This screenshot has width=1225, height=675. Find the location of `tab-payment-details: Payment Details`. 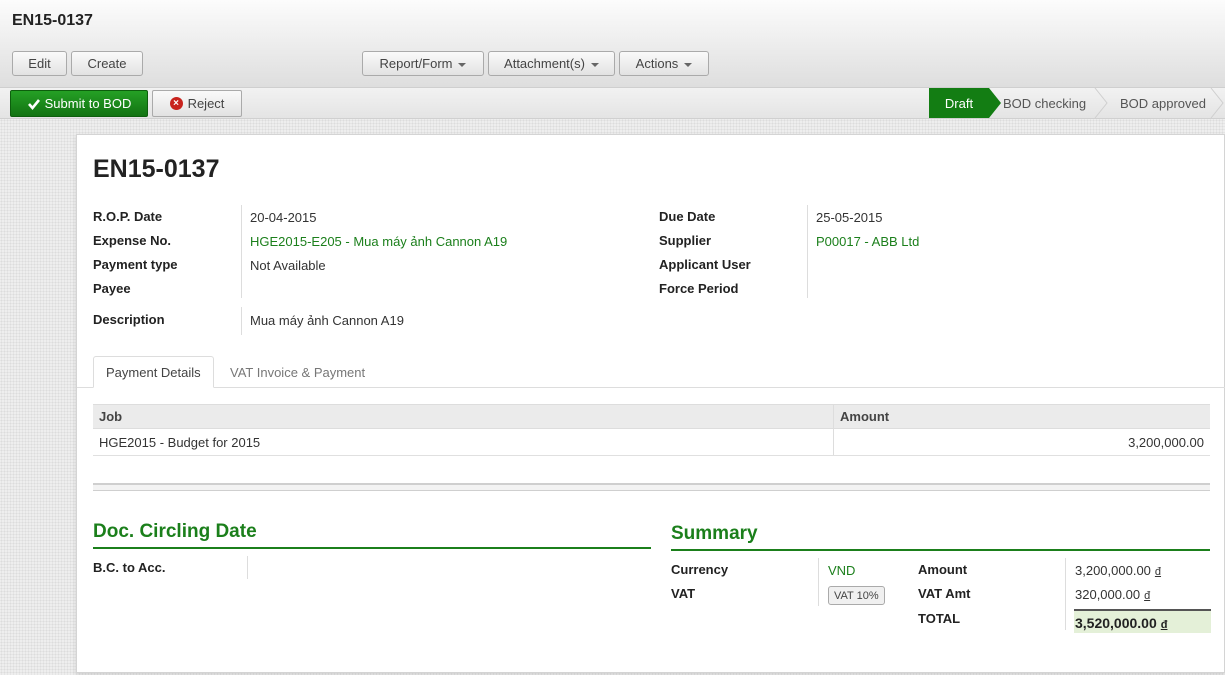

tab-payment-details: Payment Details is located at coordinates (153, 372).